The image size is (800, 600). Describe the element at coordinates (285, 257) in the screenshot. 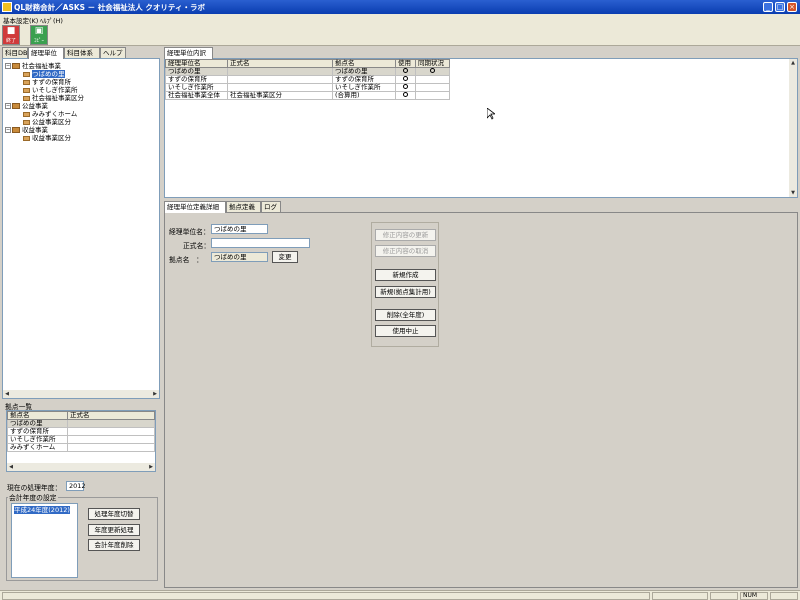

I see `change-base-button: 変更` at that location.